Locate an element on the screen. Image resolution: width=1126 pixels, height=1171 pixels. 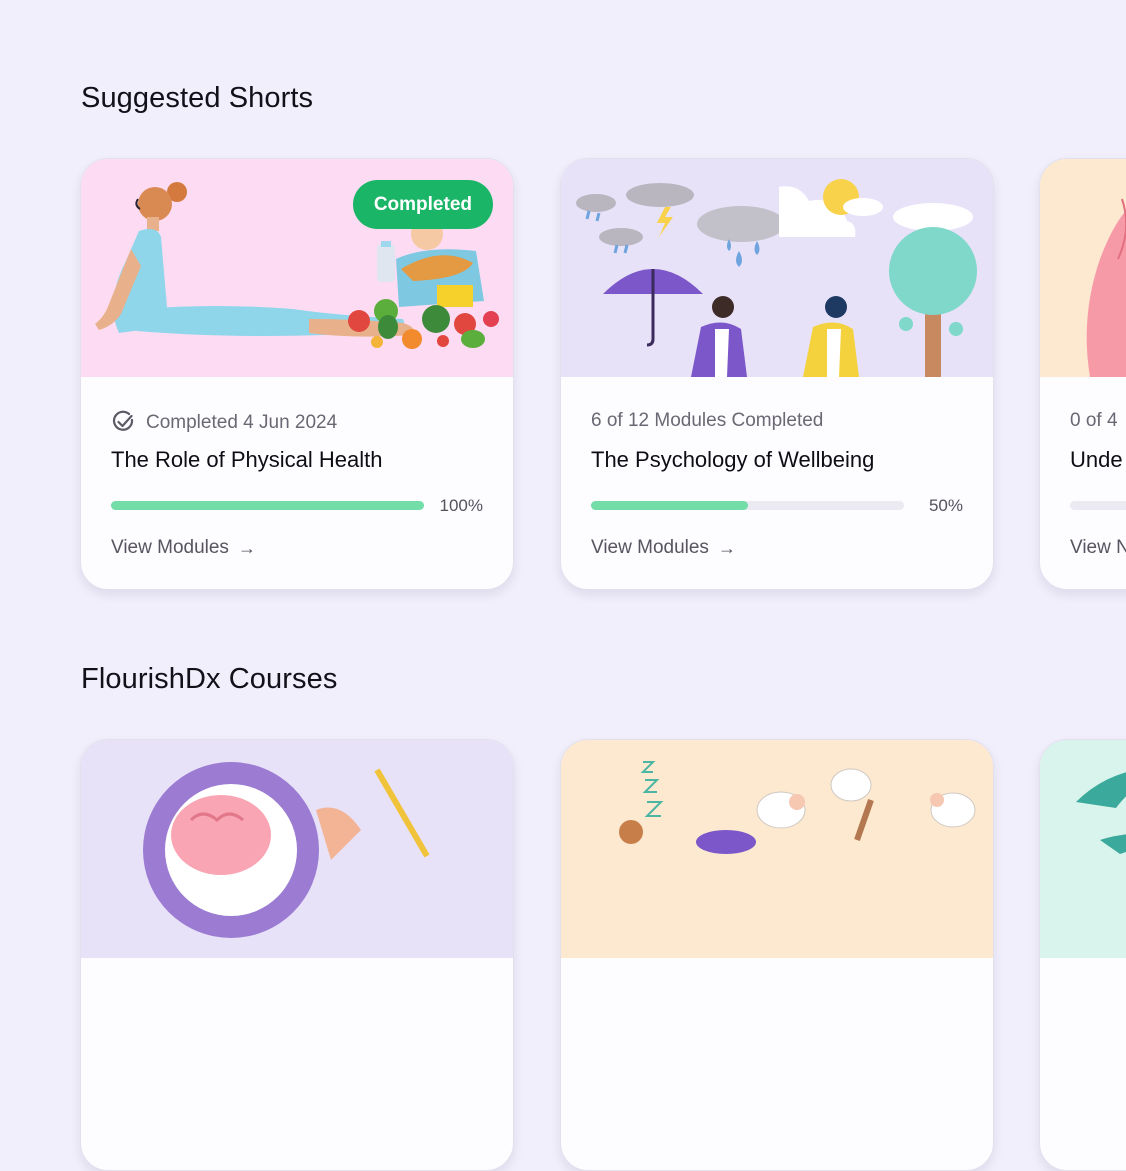
modules-completed: 0 of 4 is located at coordinates (1094, 420).